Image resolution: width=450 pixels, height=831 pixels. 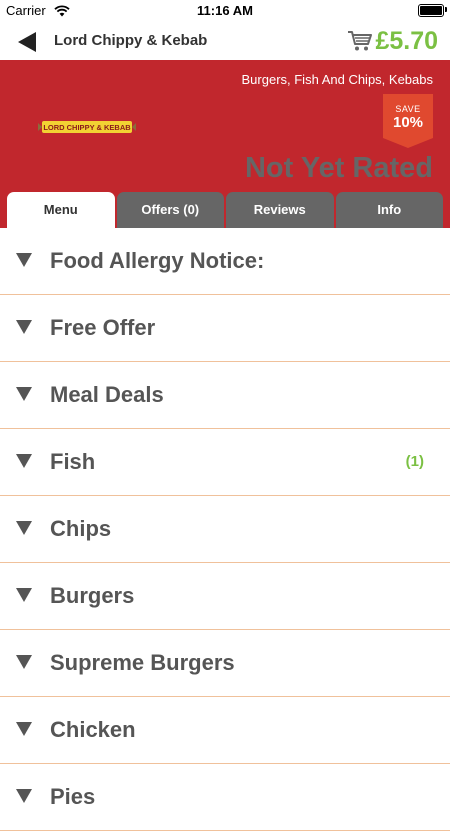 I want to click on rating-text: Not Yet Rated, so click(x=338, y=168).